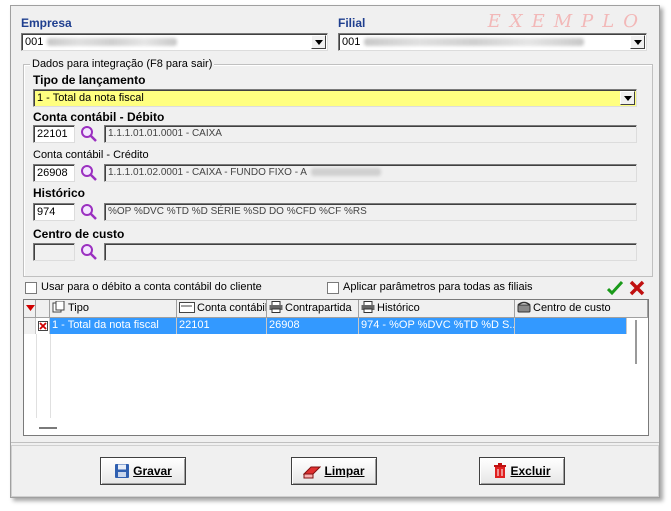 The height and width of the screenshot is (511, 671). What do you see at coordinates (637, 288) in the screenshot?
I see `delete-x-icon` at bounding box center [637, 288].